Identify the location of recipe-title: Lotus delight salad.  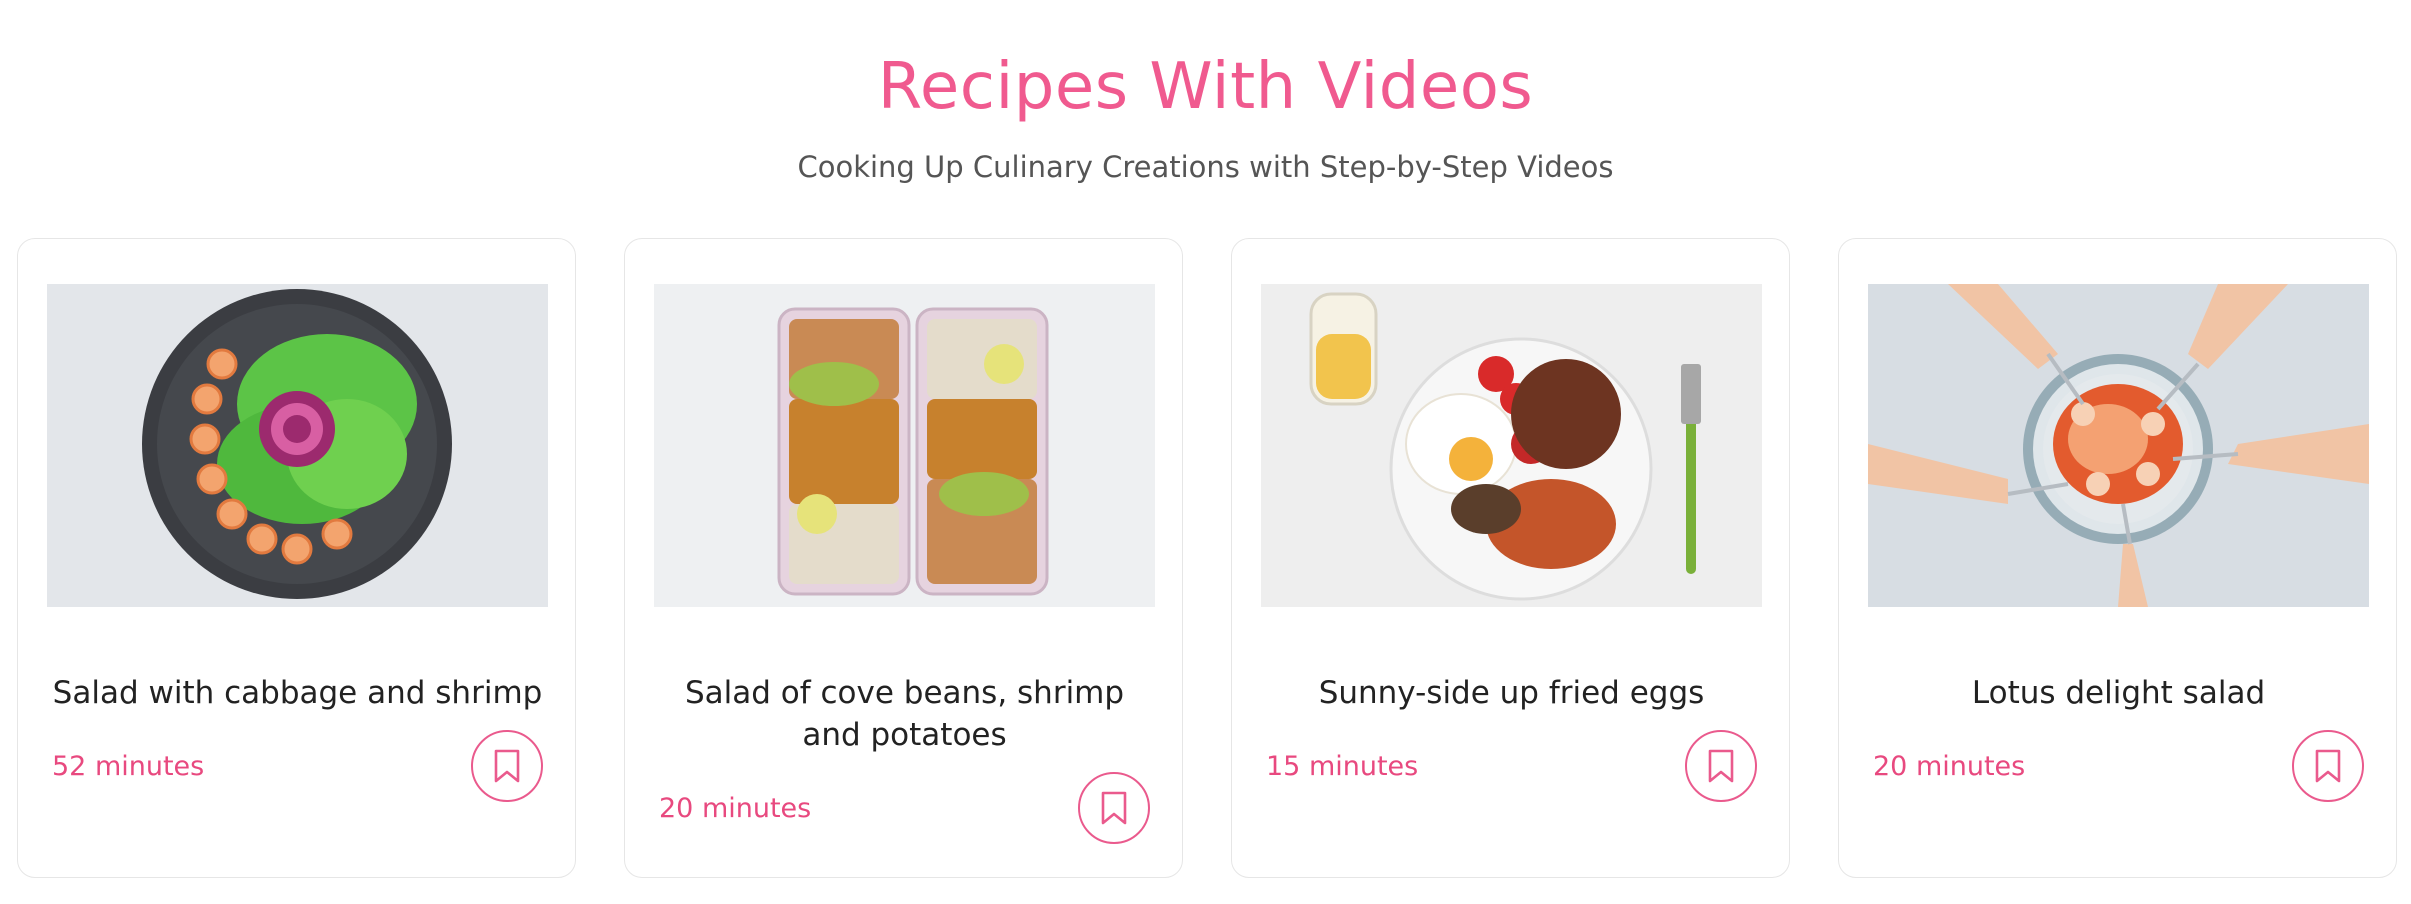
(2118, 693).